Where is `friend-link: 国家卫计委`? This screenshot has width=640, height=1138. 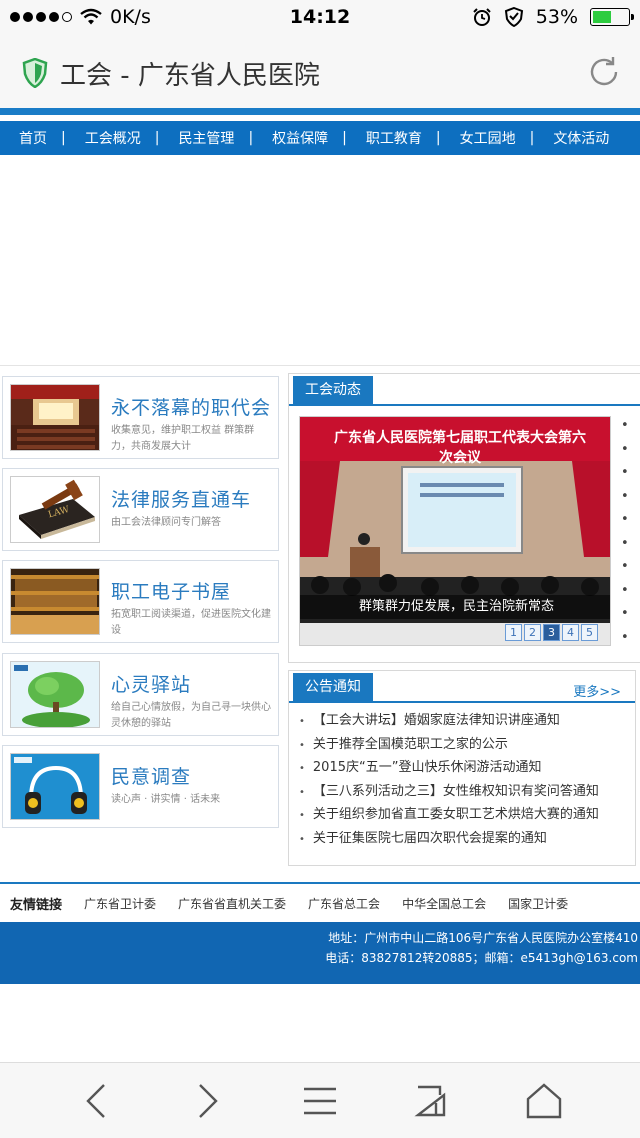 friend-link: 国家卫计委 is located at coordinates (538, 903).